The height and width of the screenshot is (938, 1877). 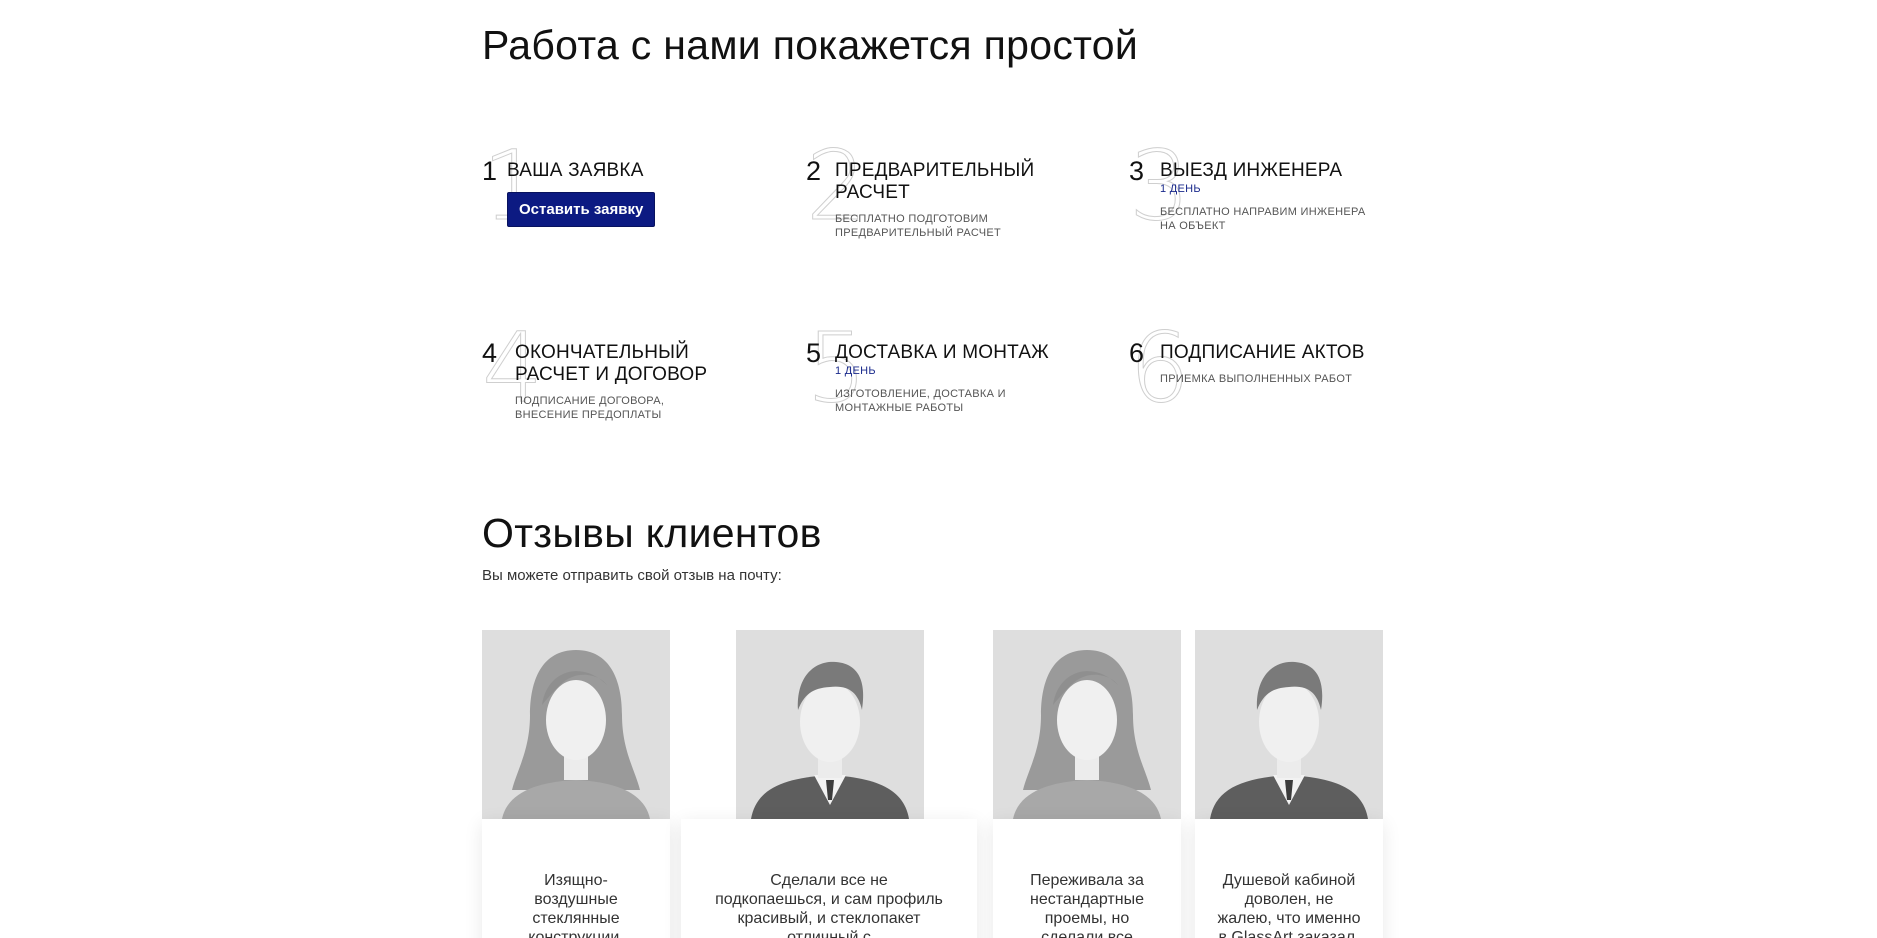 What do you see at coordinates (1251, 170) in the screenshot?
I see `step-title: ВЫЕЗД ИНЖЕНЕРА` at bounding box center [1251, 170].